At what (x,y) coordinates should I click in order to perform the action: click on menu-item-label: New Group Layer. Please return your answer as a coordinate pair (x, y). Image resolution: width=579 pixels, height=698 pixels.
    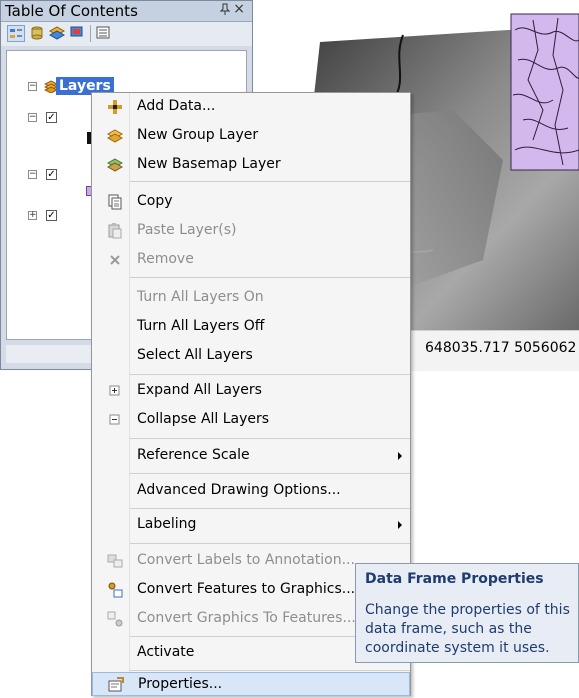
    Looking at the image, I should click on (198, 135).